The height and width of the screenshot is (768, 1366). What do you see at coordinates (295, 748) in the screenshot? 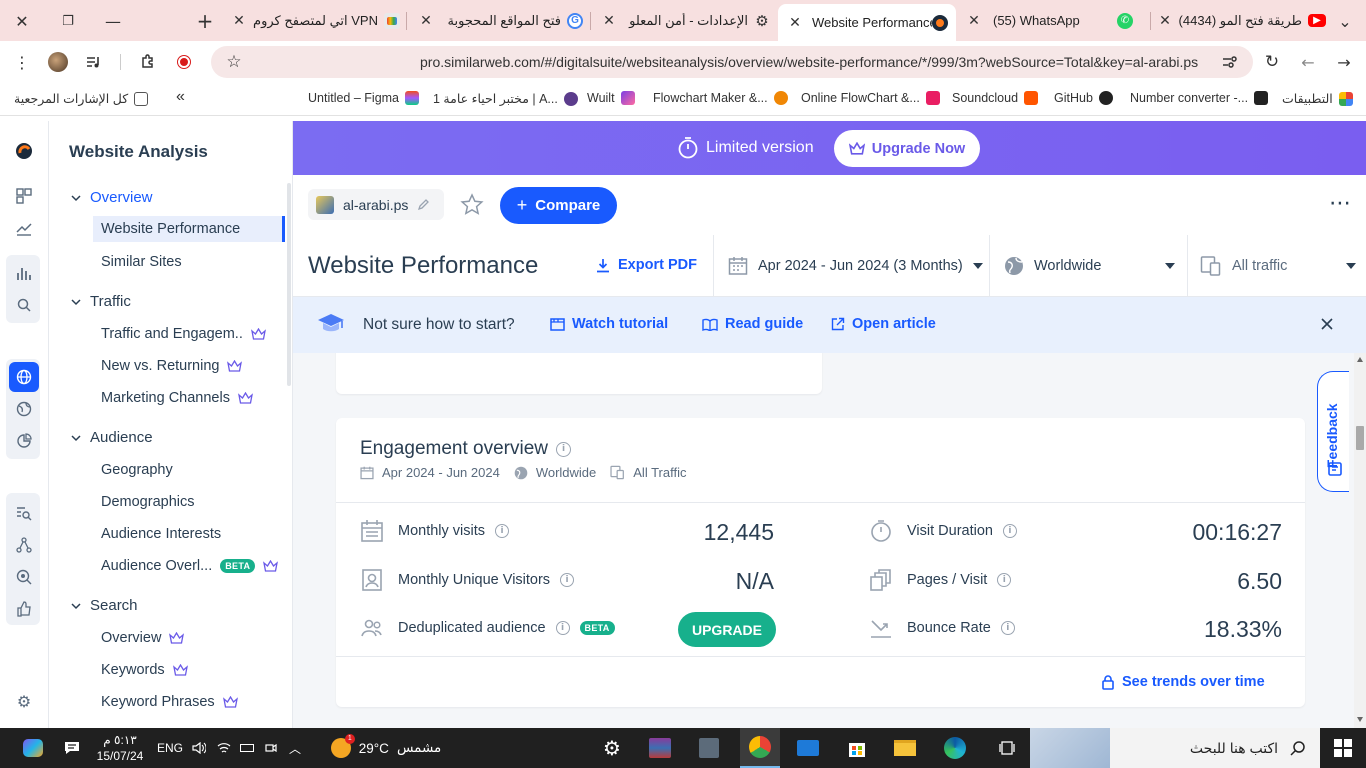
I see `tray-expand-icon: ︿` at bounding box center [295, 748].